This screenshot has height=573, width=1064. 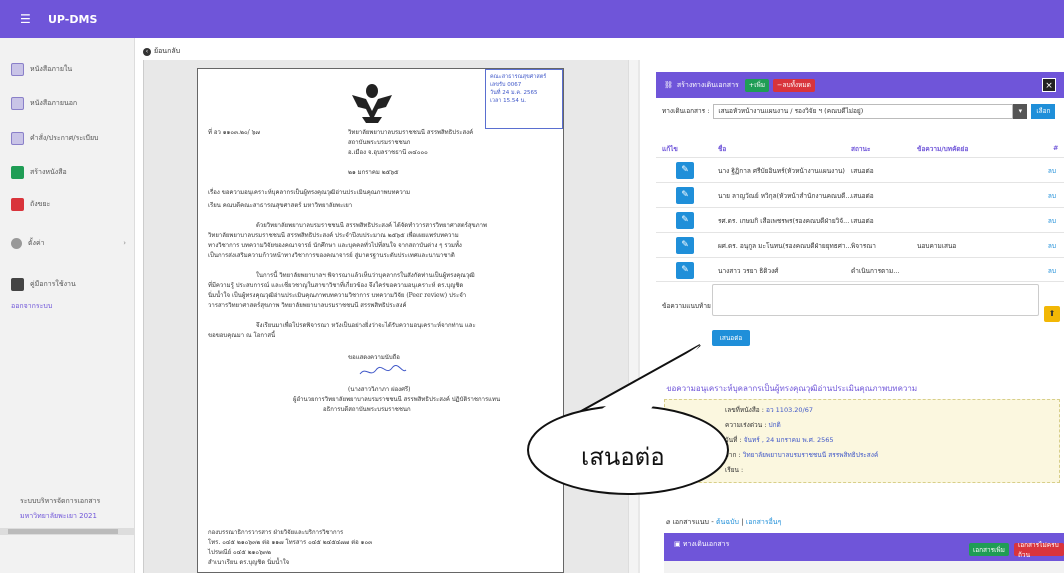 I want to click on attach-other-link: เอกสารอื่นๆ, so click(x=764, y=522).